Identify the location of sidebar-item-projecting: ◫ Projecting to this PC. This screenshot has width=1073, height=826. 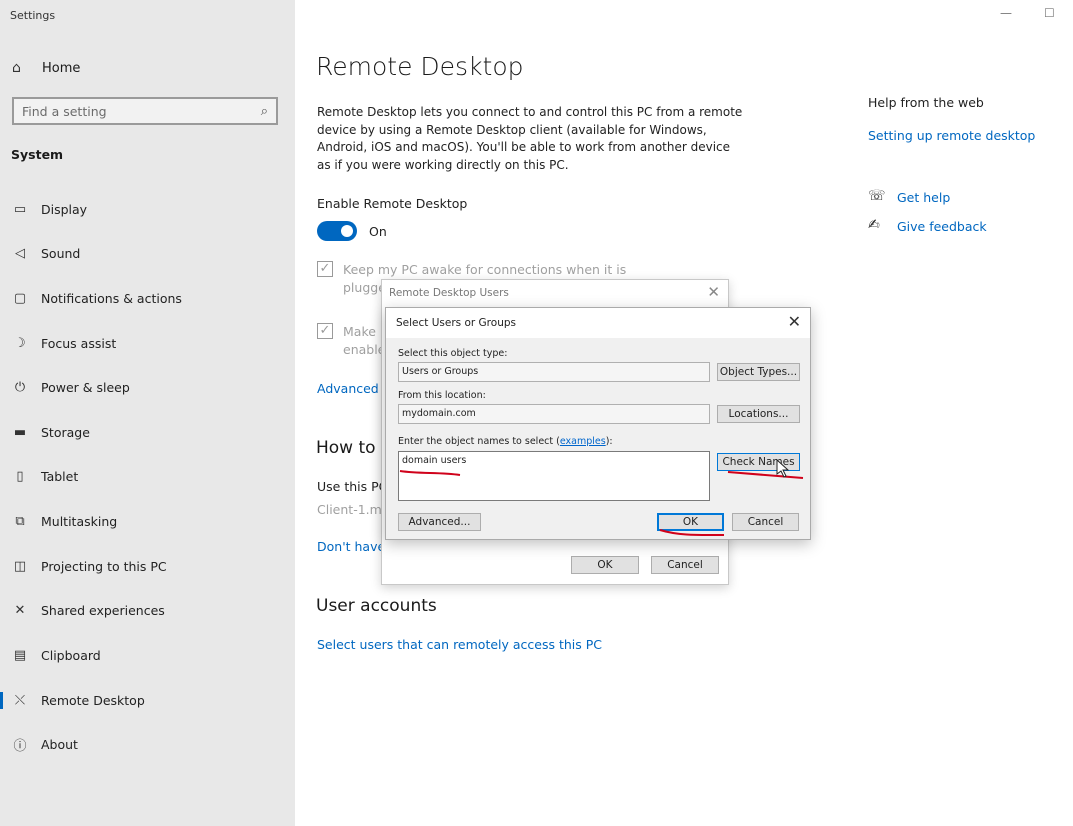
(147, 566).